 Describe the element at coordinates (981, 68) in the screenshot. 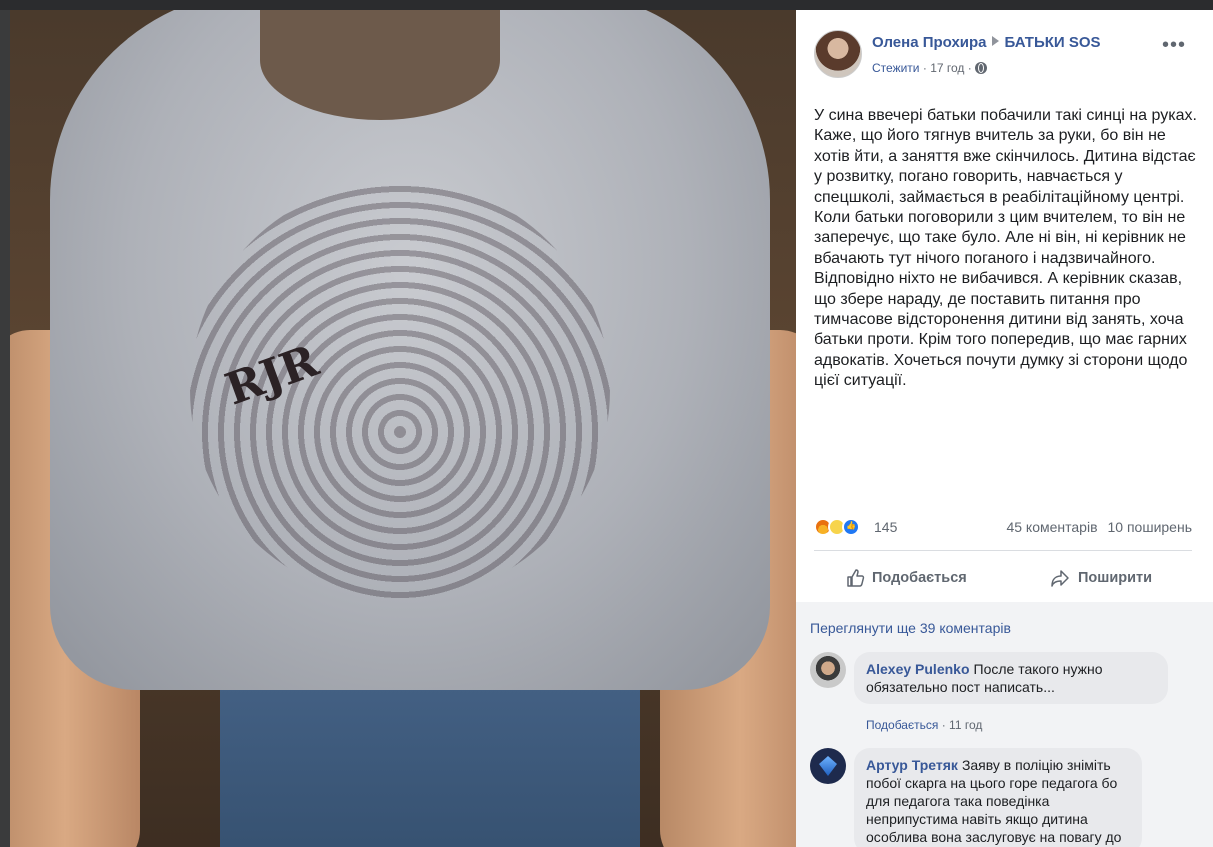

I see `globe-icon` at that location.